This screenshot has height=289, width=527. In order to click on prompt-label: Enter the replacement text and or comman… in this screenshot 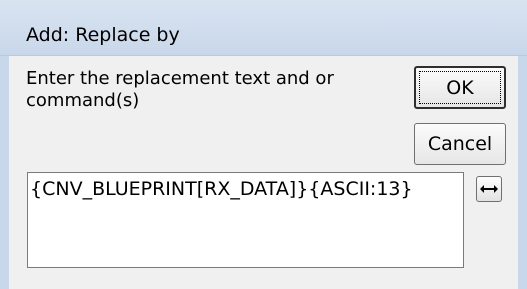, I will do `click(180, 89)`.